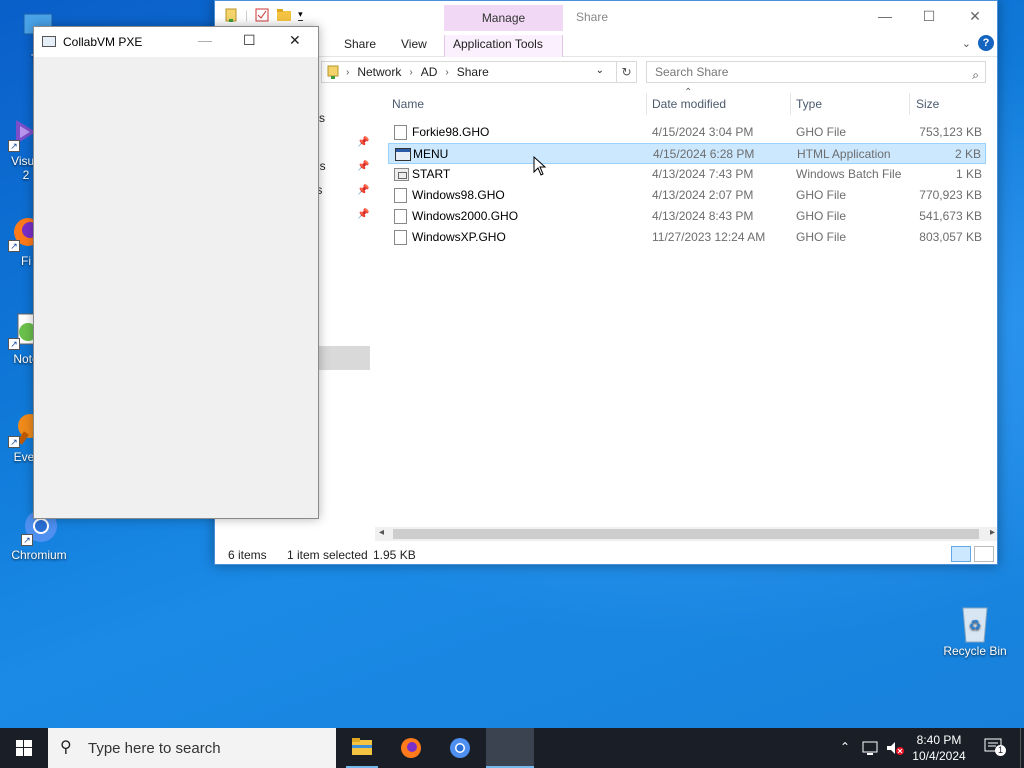 This screenshot has height=768, width=1024. I want to click on taskbar-collabvm-pxe, so click(510, 748).